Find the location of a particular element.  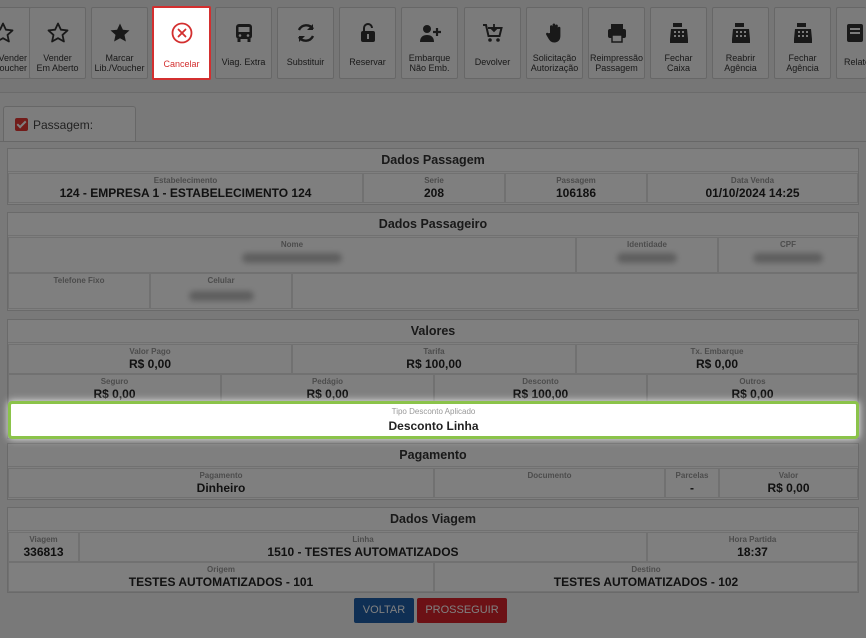

hora-partida-label: Hora Partida is located at coordinates (752, 539).